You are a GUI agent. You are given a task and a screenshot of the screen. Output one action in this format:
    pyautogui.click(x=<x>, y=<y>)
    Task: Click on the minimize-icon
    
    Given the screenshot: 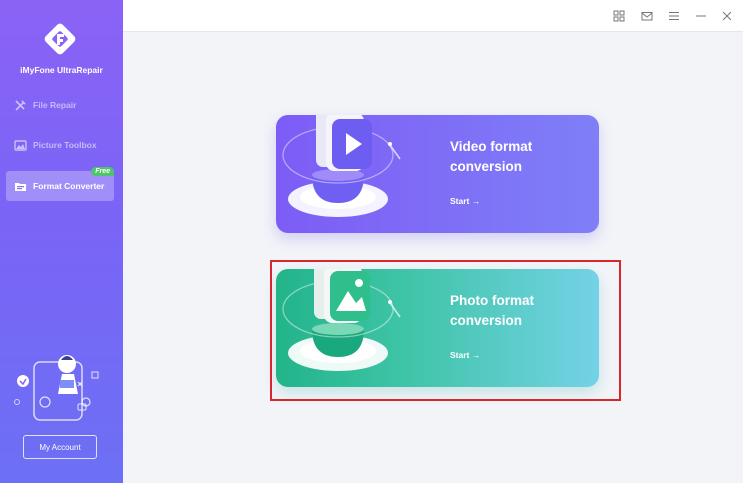 What is the action you would take?
    pyautogui.click(x=700, y=15)
    